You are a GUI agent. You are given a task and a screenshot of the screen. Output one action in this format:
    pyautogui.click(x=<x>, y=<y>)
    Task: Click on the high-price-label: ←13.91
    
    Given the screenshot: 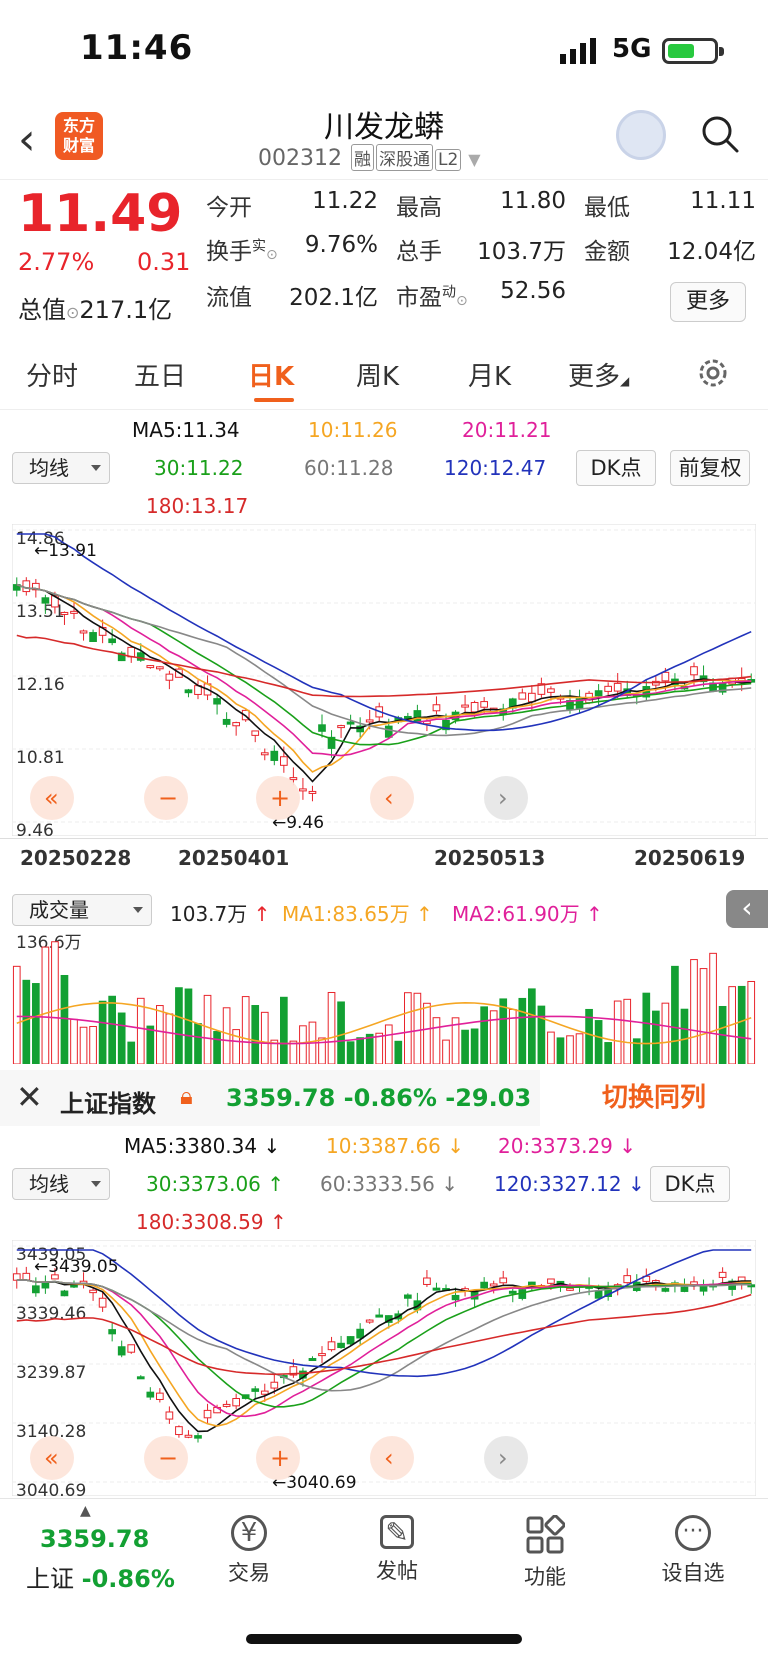 What is the action you would take?
    pyautogui.click(x=65, y=551)
    